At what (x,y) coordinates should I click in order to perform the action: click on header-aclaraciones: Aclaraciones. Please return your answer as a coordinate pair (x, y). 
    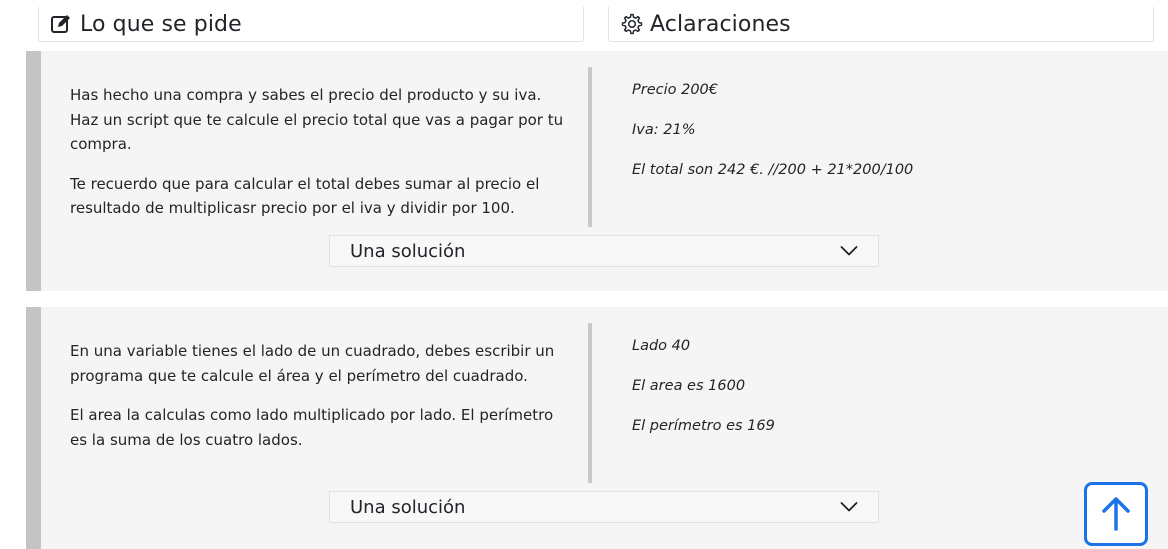
    Looking at the image, I should click on (881, 24).